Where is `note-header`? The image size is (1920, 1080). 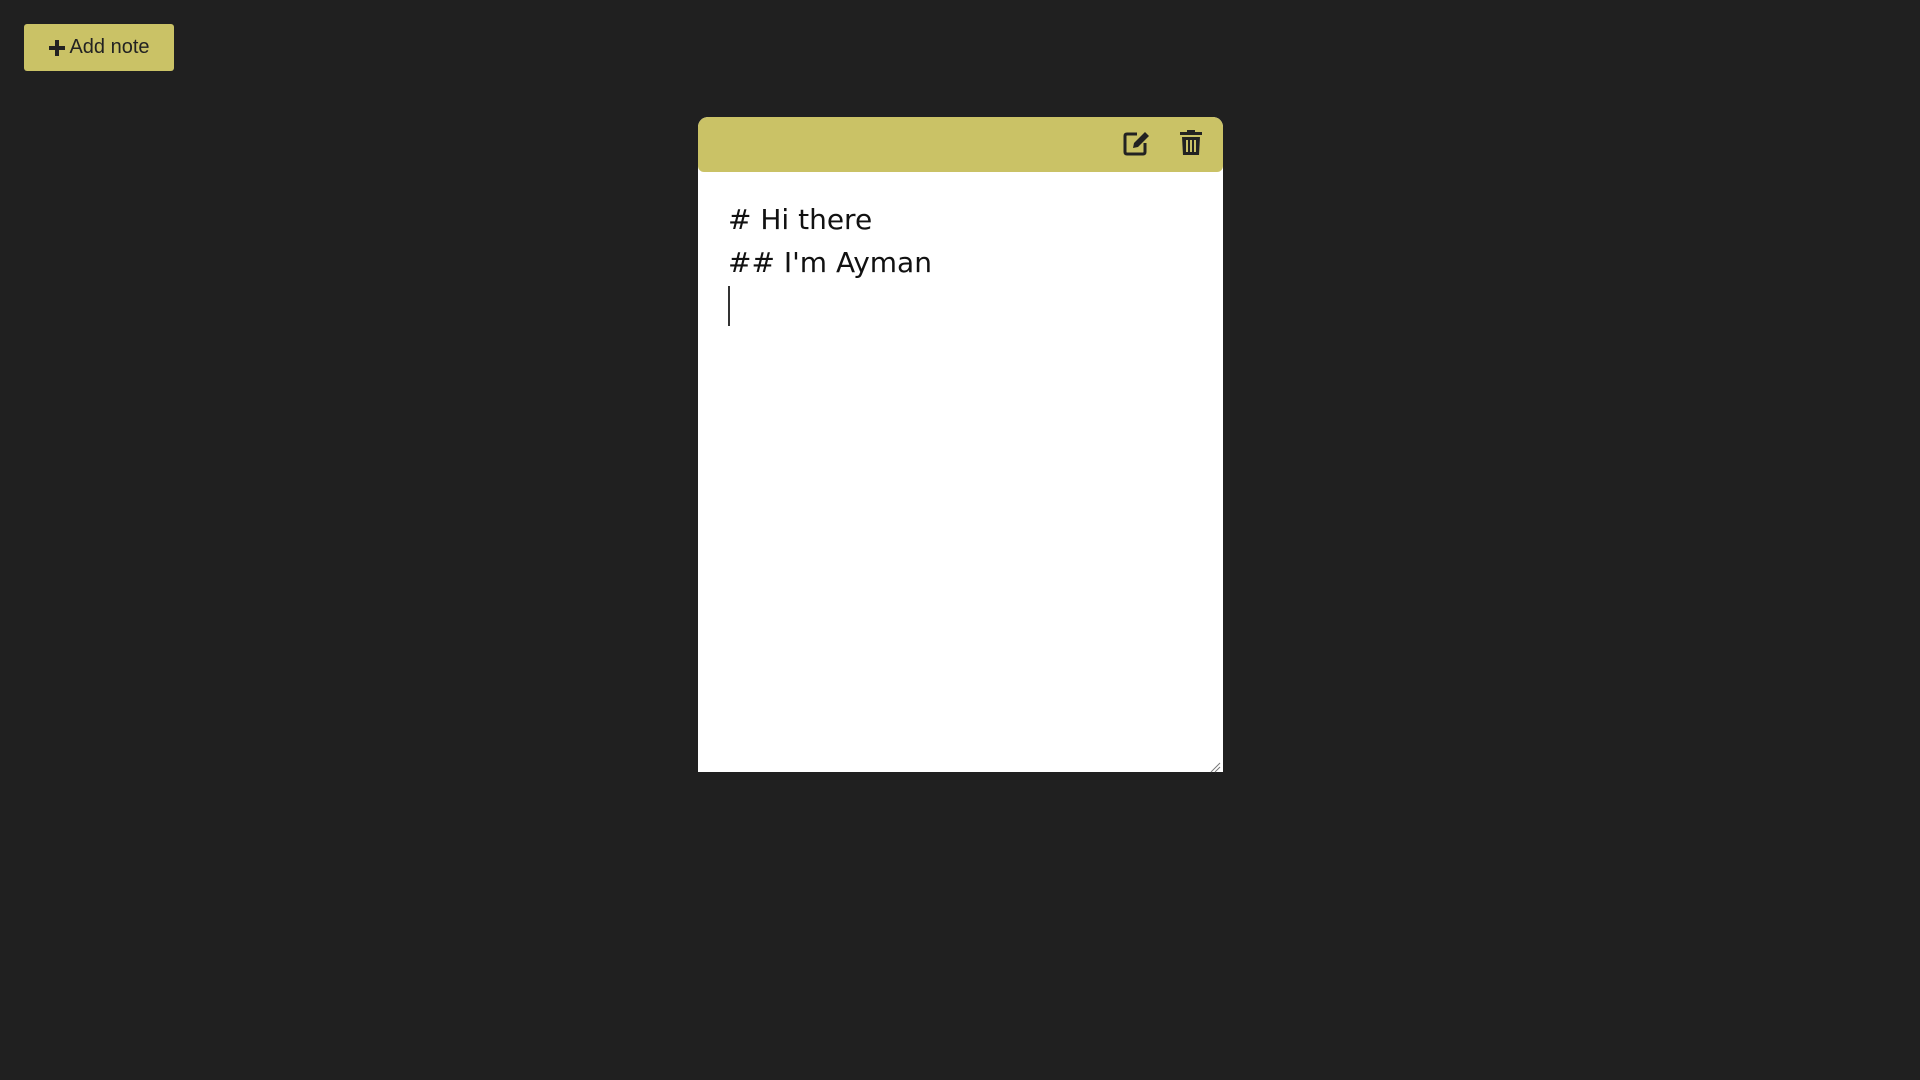
note-header is located at coordinates (960, 144).